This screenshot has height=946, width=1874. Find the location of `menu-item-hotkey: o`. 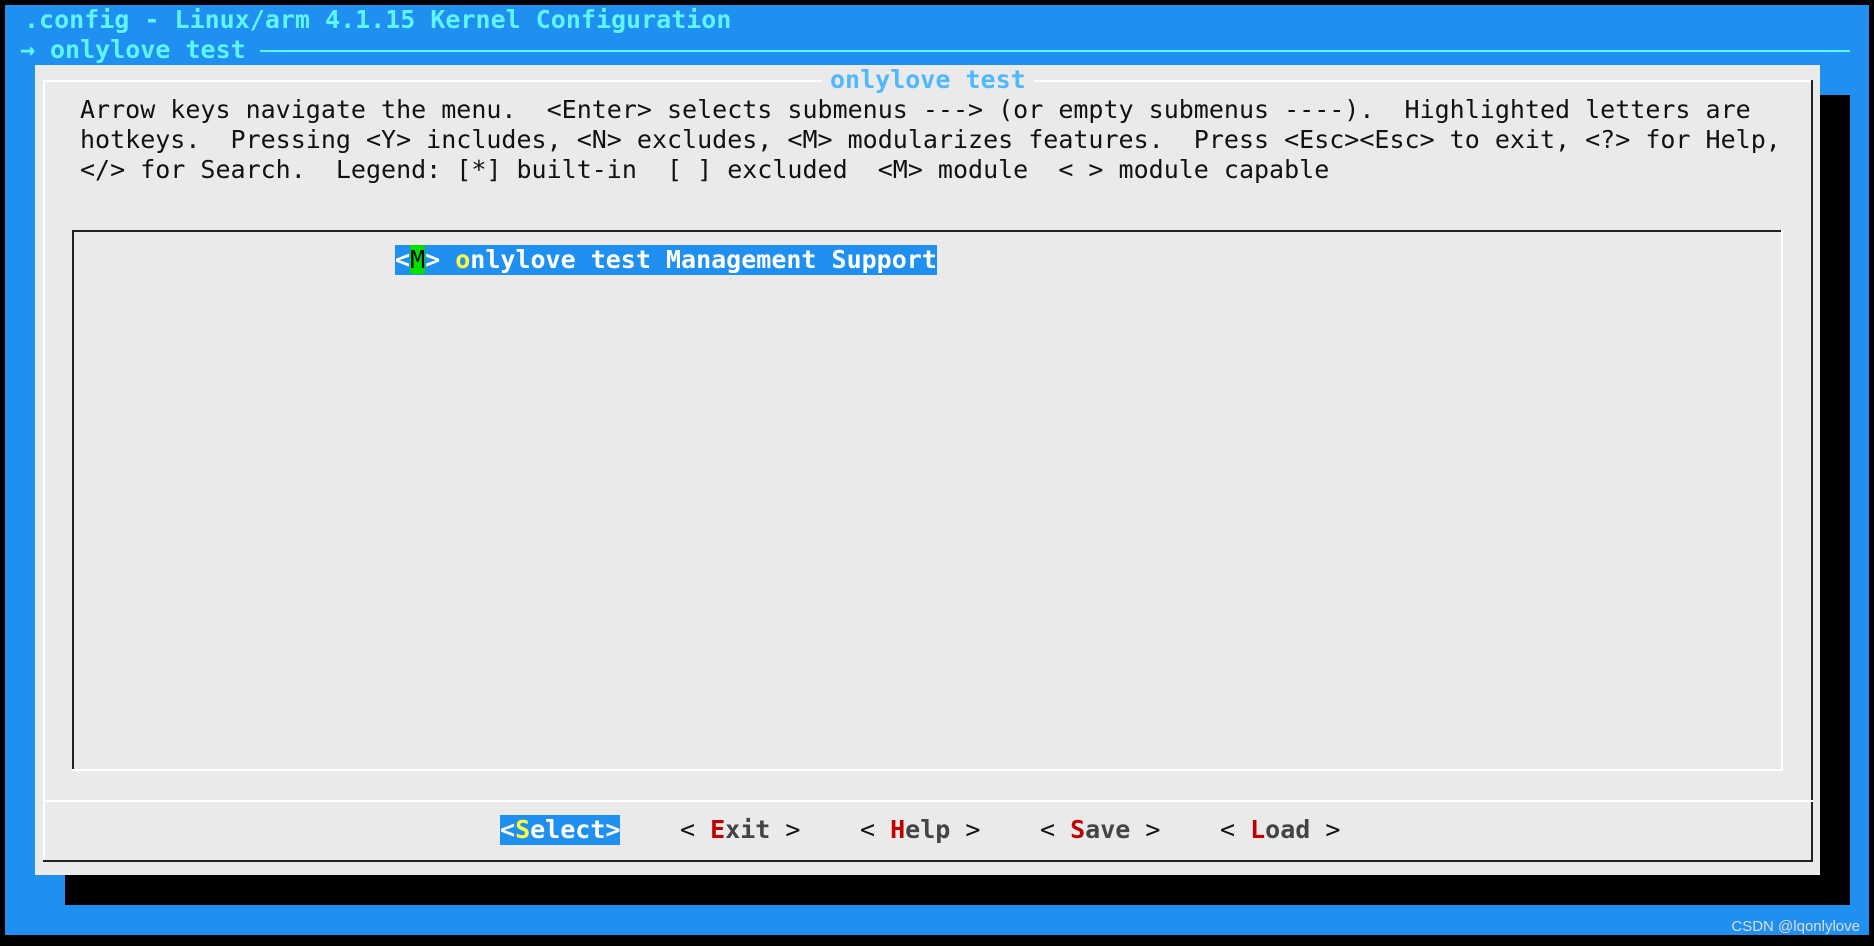

menu-item-hotkey: o is located at coordinates (463, 259).